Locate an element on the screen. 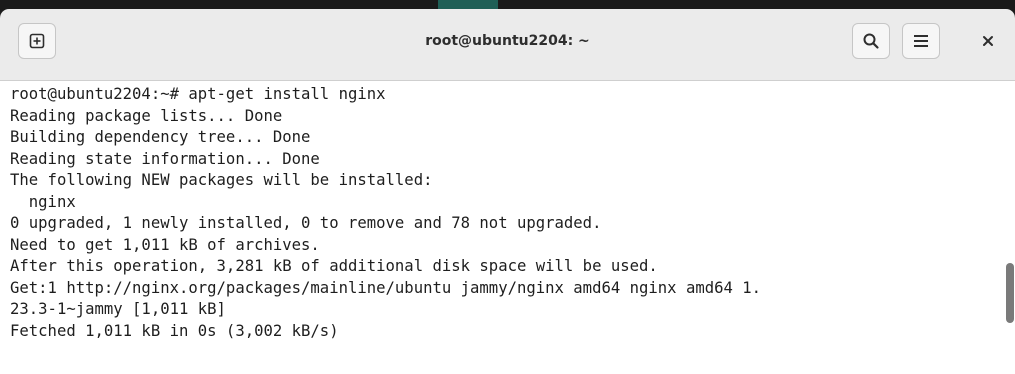  search-icon is located at coordinates (871, 41).